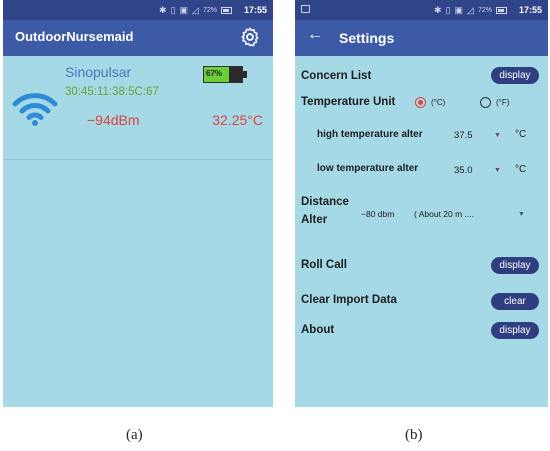 The width and height of the screenshot is (550, 451). I want to click on caption-a: (a), so click(134, 435).